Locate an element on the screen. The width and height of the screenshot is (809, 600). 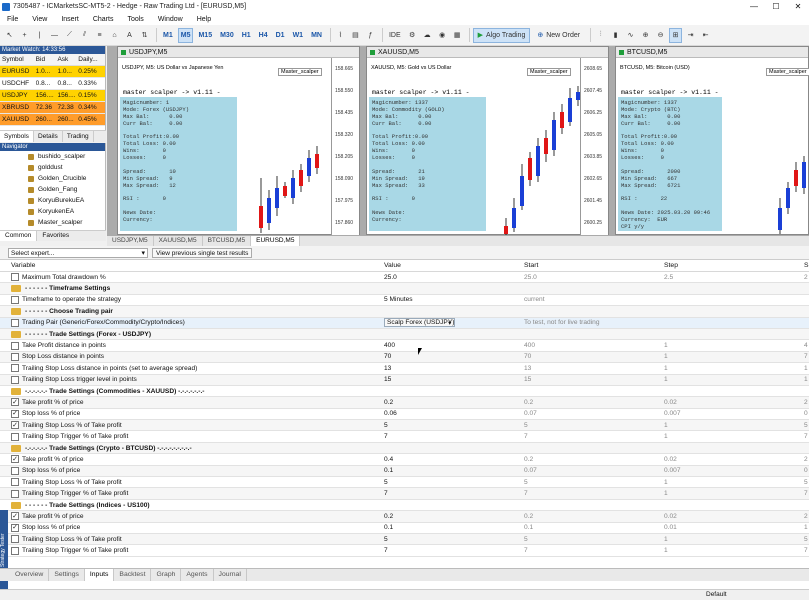
col-bid: Bid is located at coordinates (47, 59).